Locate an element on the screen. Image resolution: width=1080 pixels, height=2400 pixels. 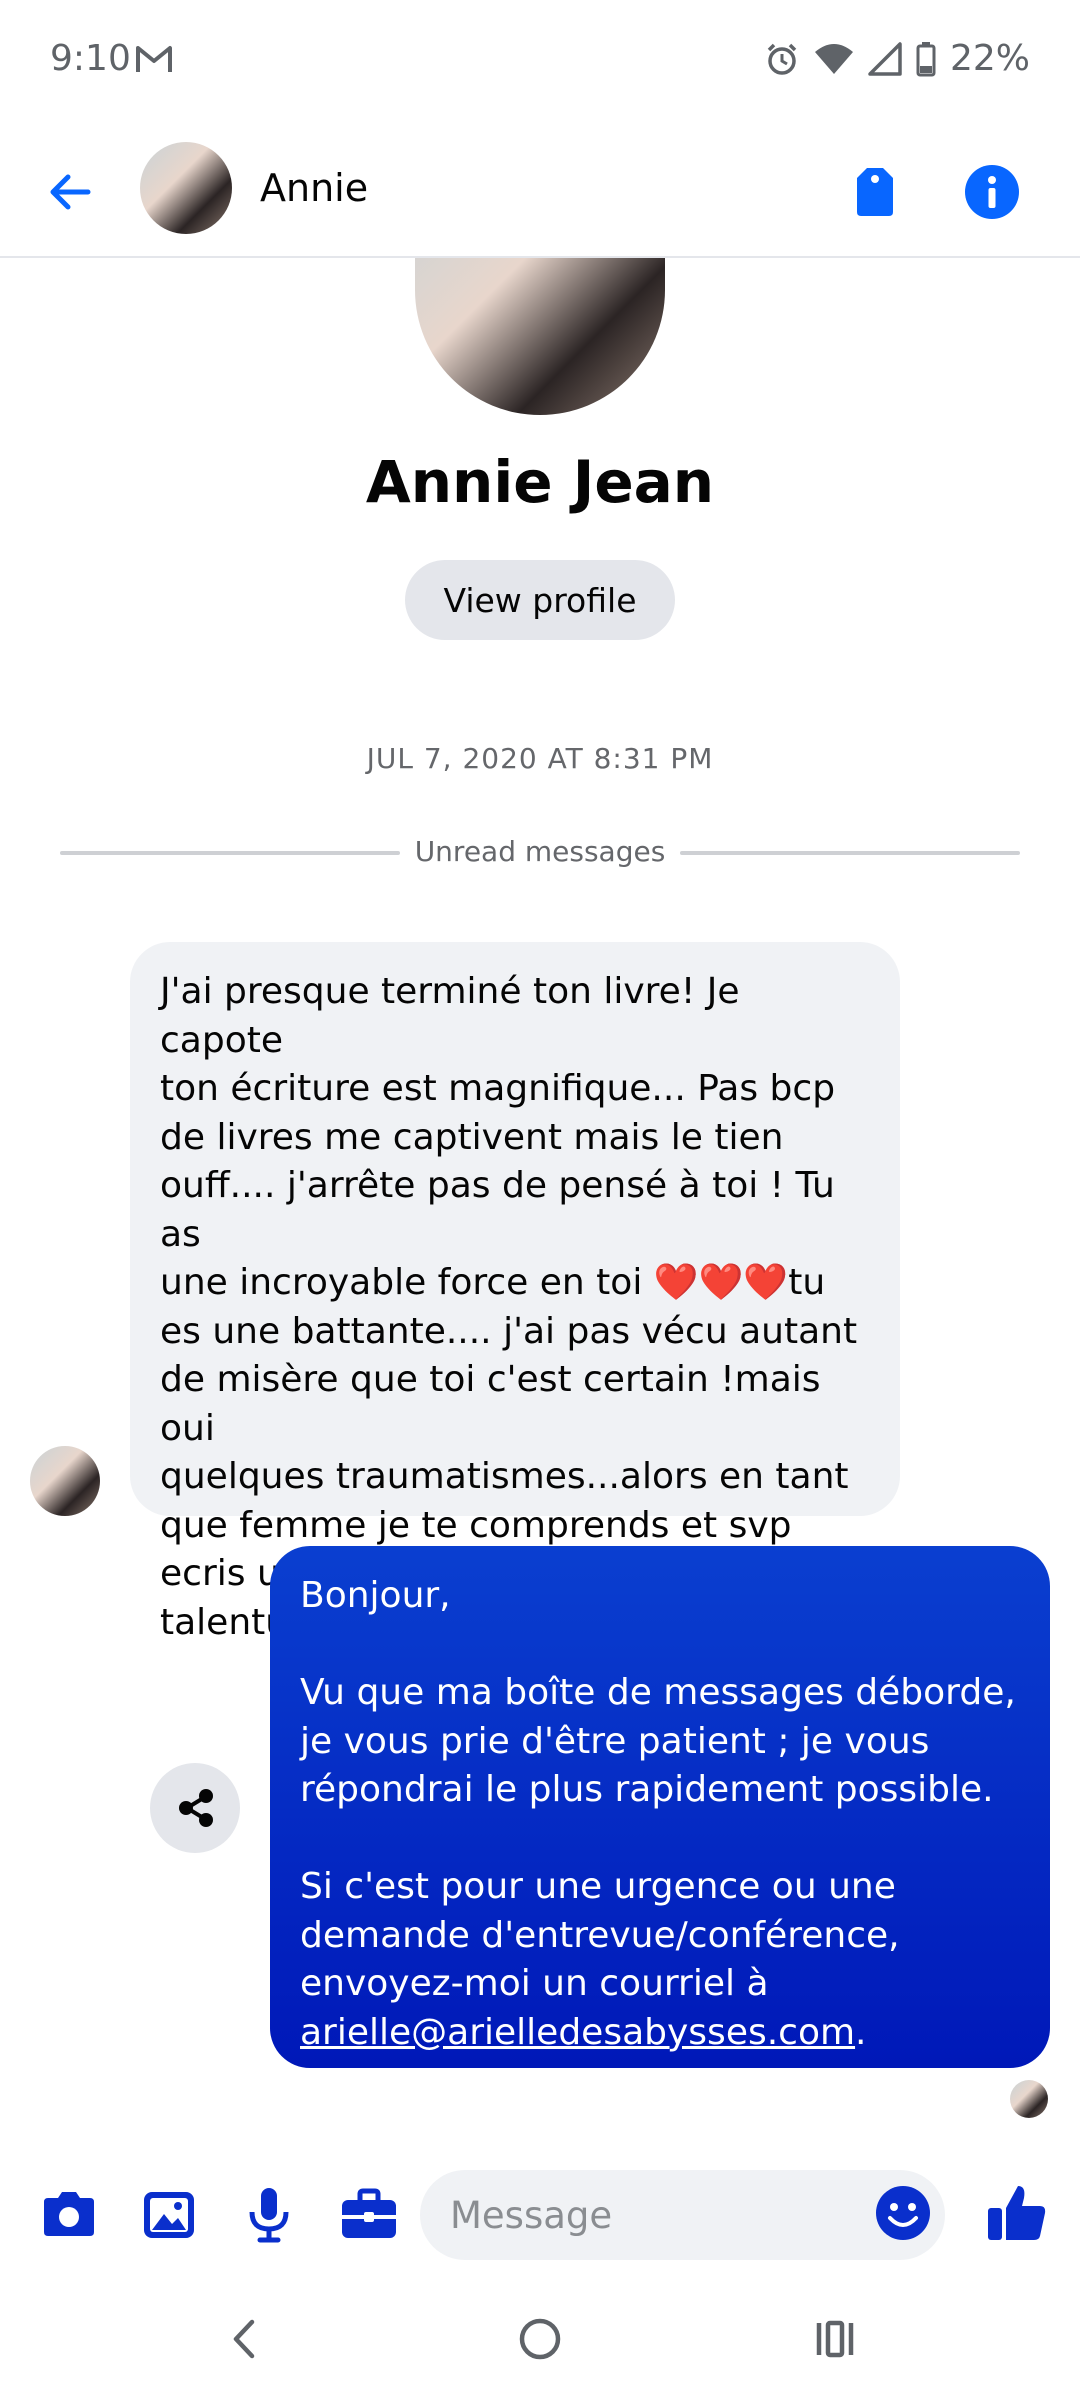
recents-nav-icon is located at coordinates (835, 2339).